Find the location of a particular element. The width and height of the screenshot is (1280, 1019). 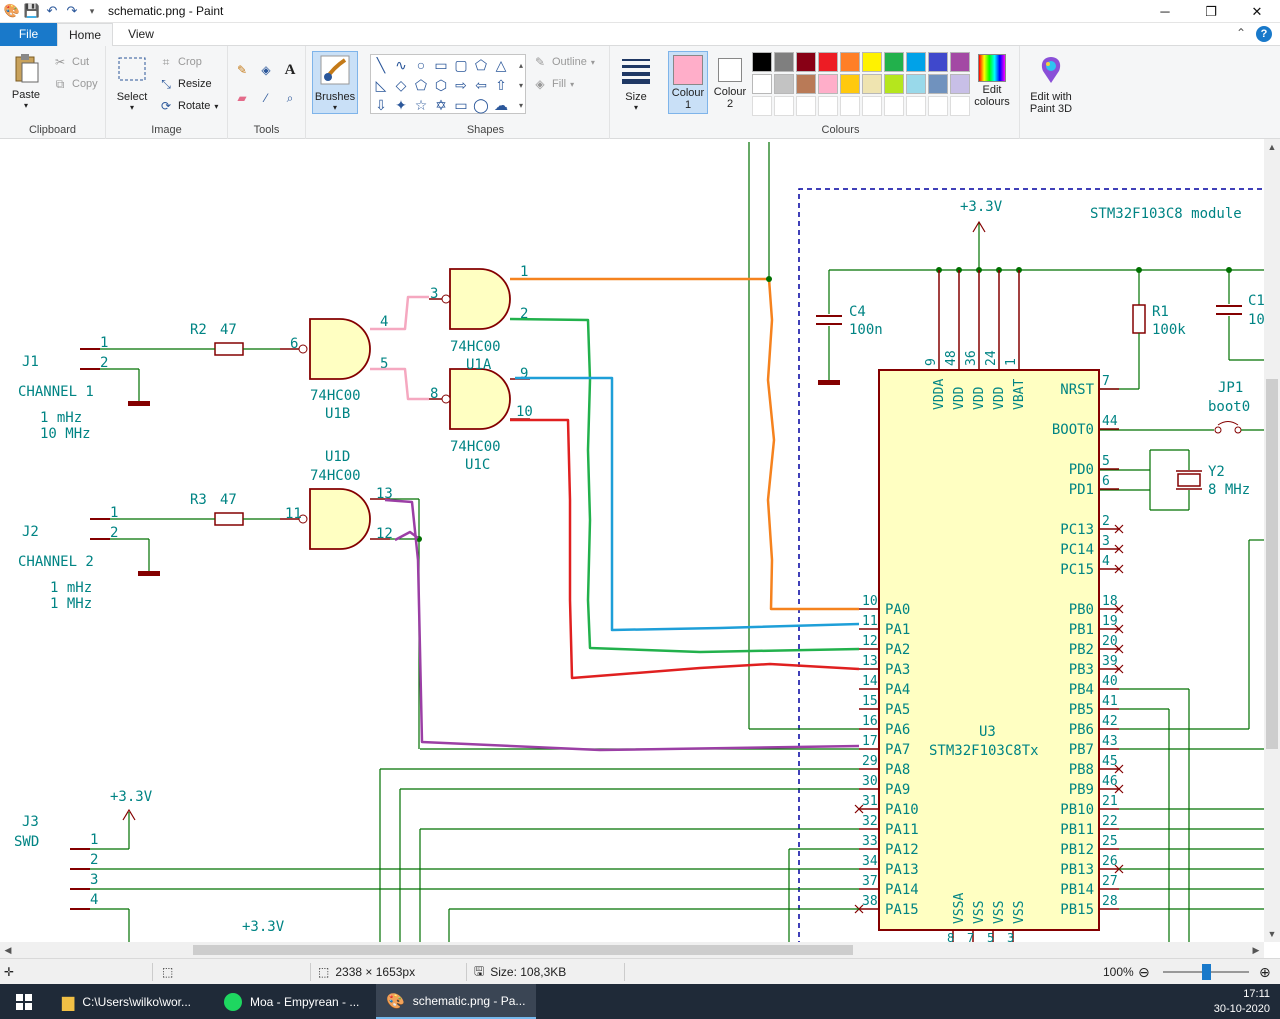

hexagon-shape-icon: ⬡ is located at coordinates (441, 85).